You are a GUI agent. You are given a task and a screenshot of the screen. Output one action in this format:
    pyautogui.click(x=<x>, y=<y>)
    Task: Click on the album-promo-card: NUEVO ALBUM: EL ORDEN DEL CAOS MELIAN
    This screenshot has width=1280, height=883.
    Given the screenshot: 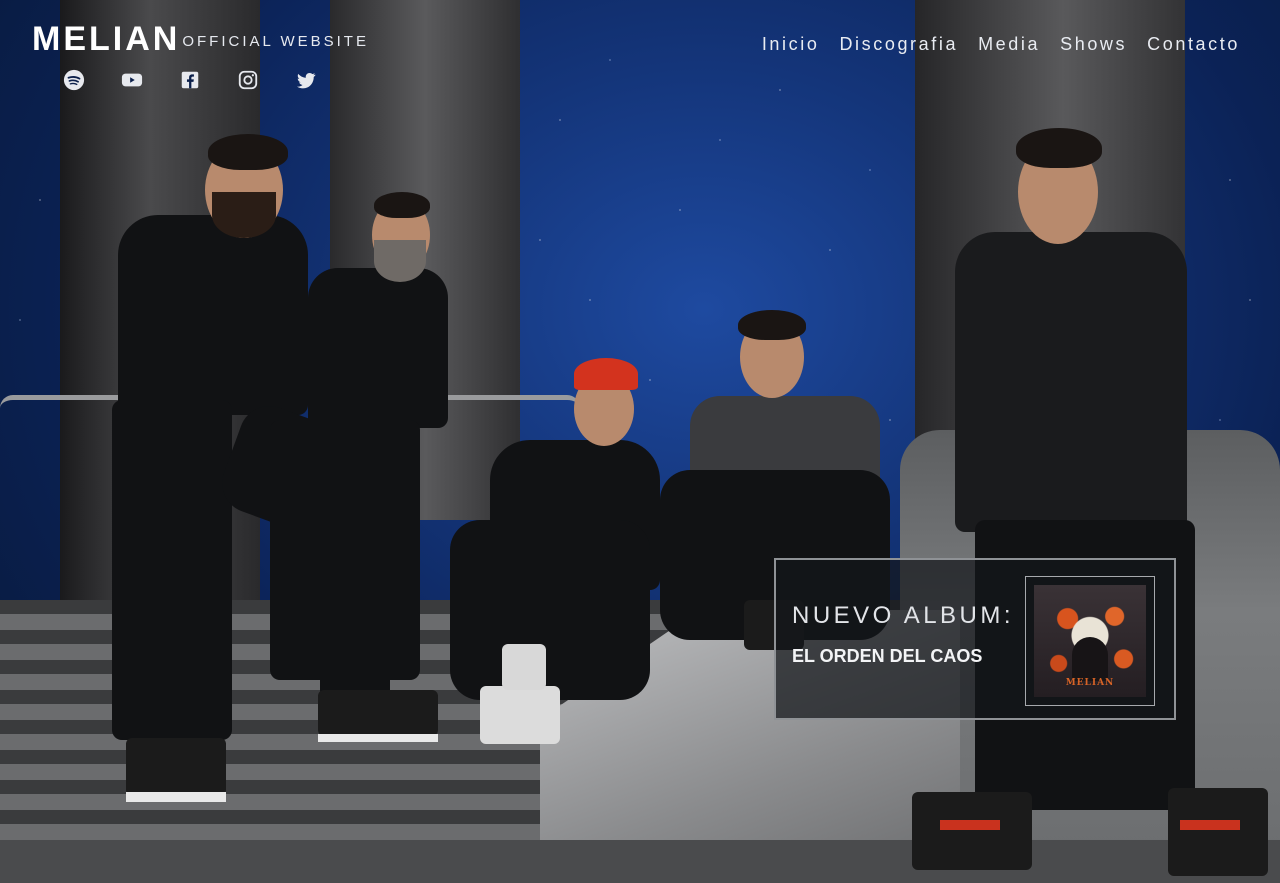 What is the action you would take?
    pyautogui.click(x=975, y=639)
    